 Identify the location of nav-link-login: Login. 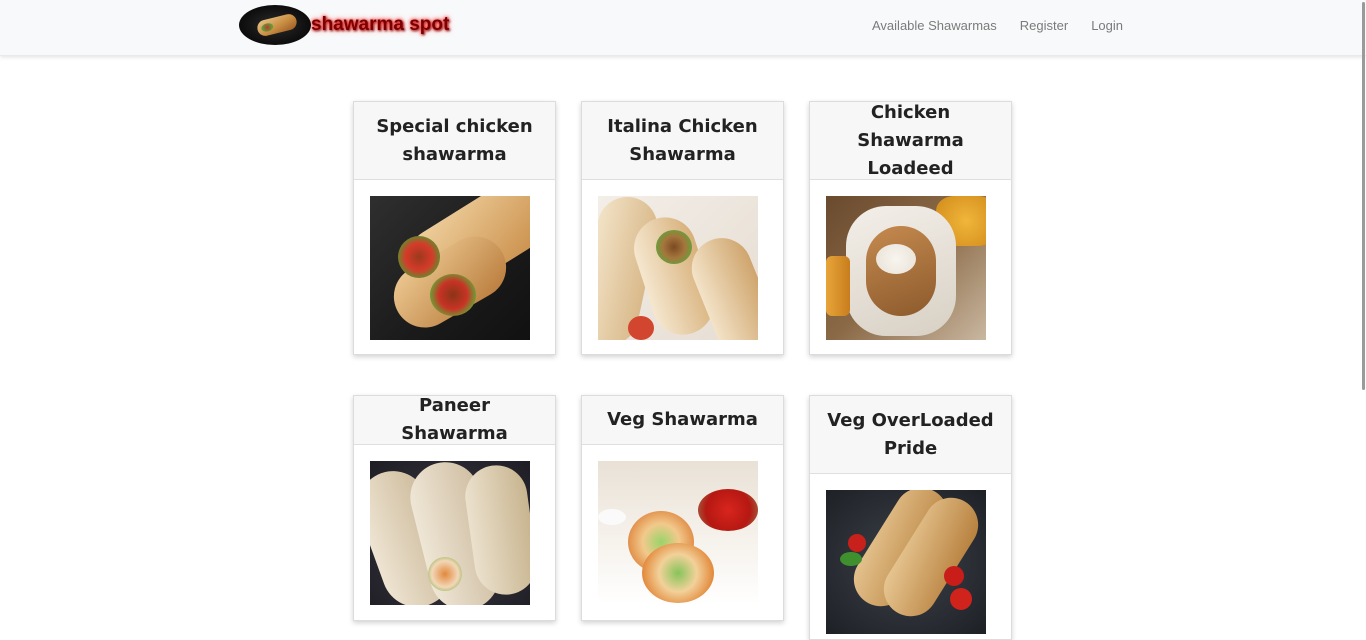
(1107, 28).